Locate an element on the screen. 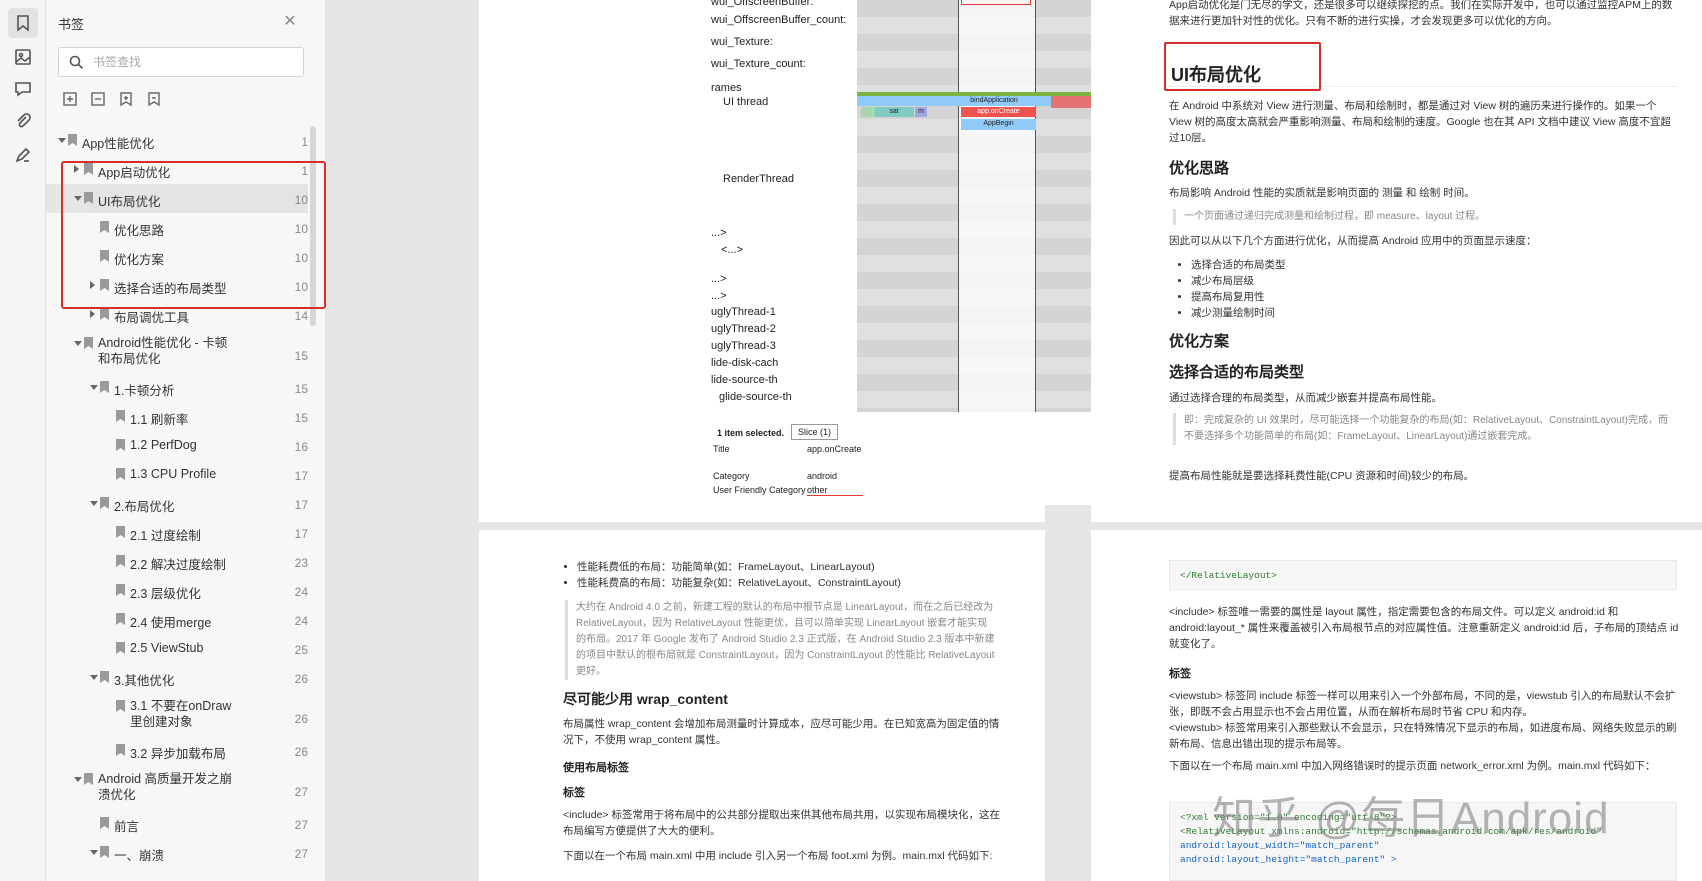  bullet-item: 减少布局层级 is located at coordinates (1384, 281).